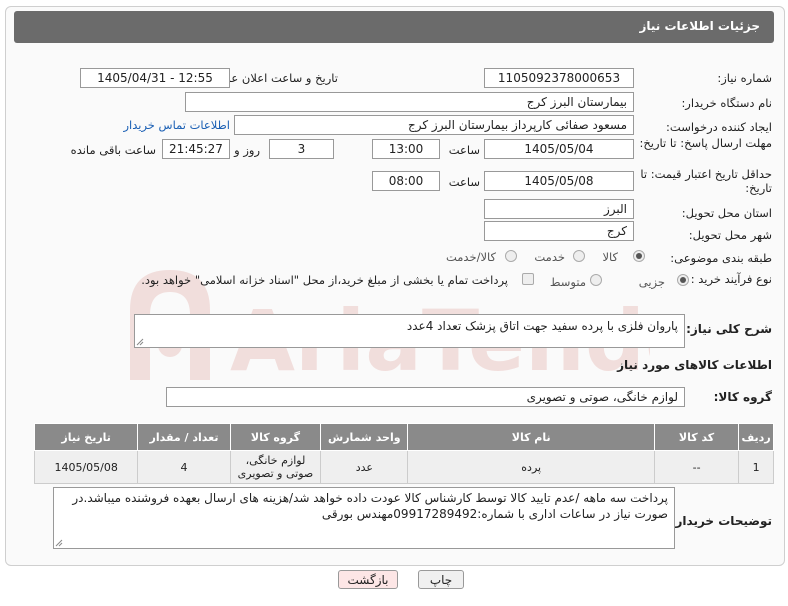  What do you see at coordinates (610, 257) in the screenshot?
I see `category-option-goods: کالا` at bounding box center [610, 257].